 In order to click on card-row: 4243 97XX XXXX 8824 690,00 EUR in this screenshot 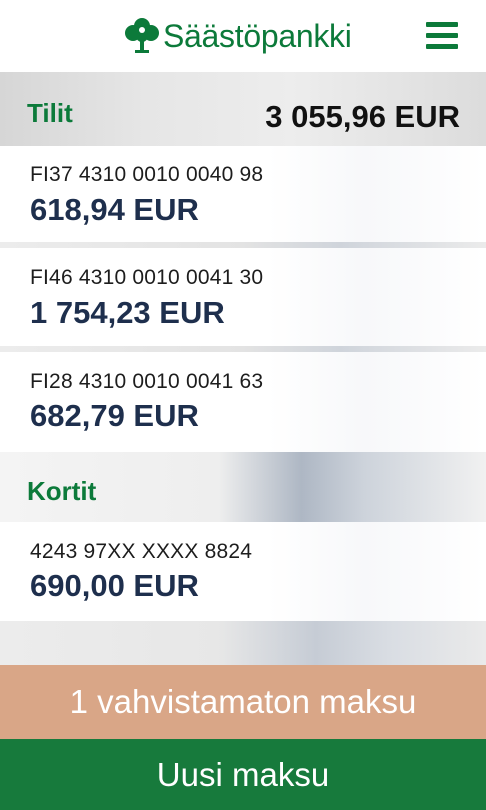, I will do `click(243, 571)`.